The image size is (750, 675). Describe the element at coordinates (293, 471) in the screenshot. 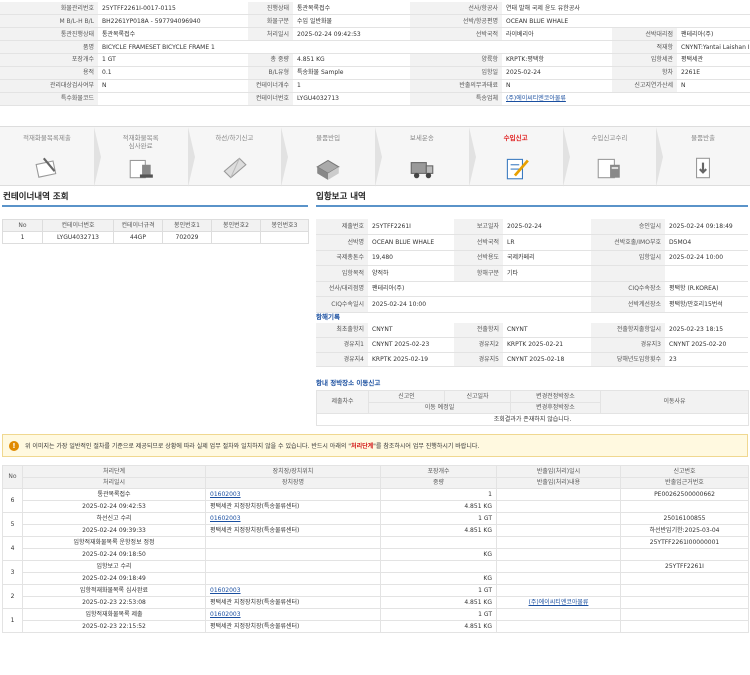

I see `history-header-place: 장치장/장치위치` at that location.